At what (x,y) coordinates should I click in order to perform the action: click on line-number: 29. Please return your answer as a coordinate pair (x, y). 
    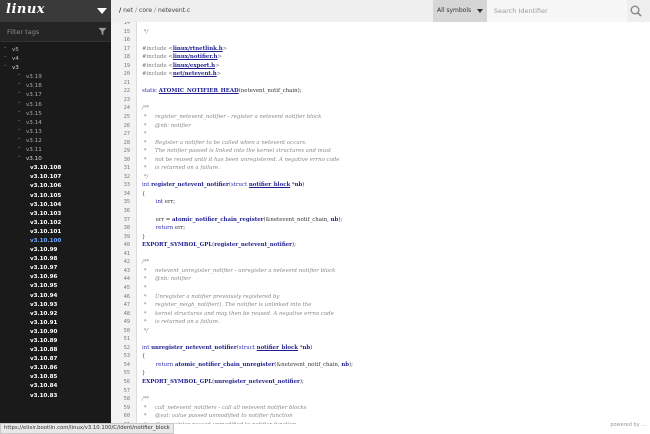
    Looking at the image, I should click on (120, 151).